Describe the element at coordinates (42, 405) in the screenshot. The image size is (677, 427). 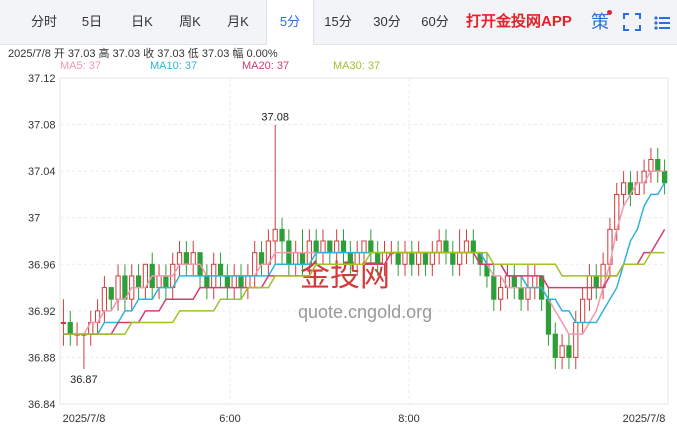
I see `y-tick-label: 36.84` at that location.